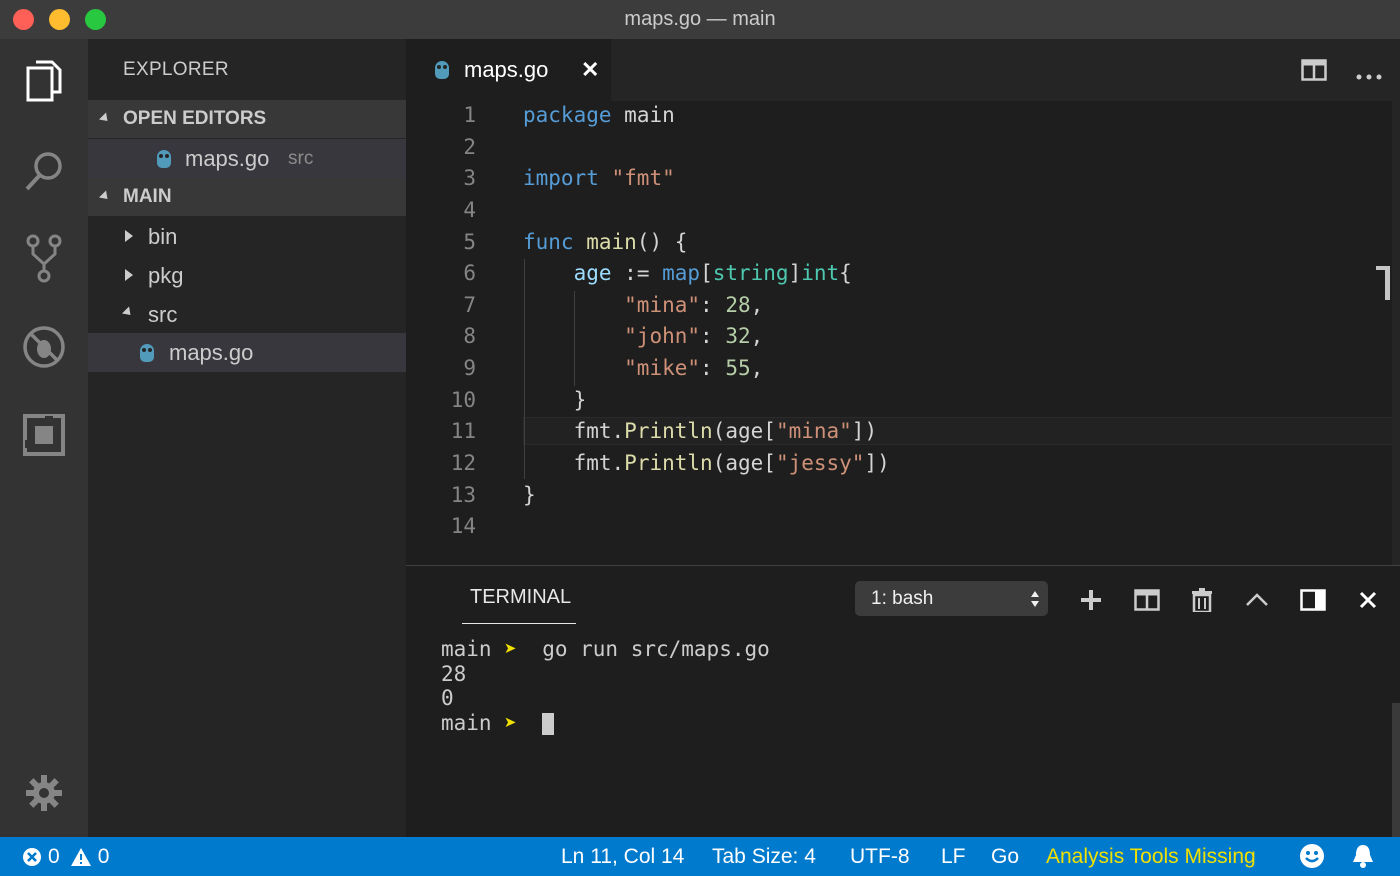 The image size is (1400, 876). I want to click on encoding: UTF-8, so click(880, 857).